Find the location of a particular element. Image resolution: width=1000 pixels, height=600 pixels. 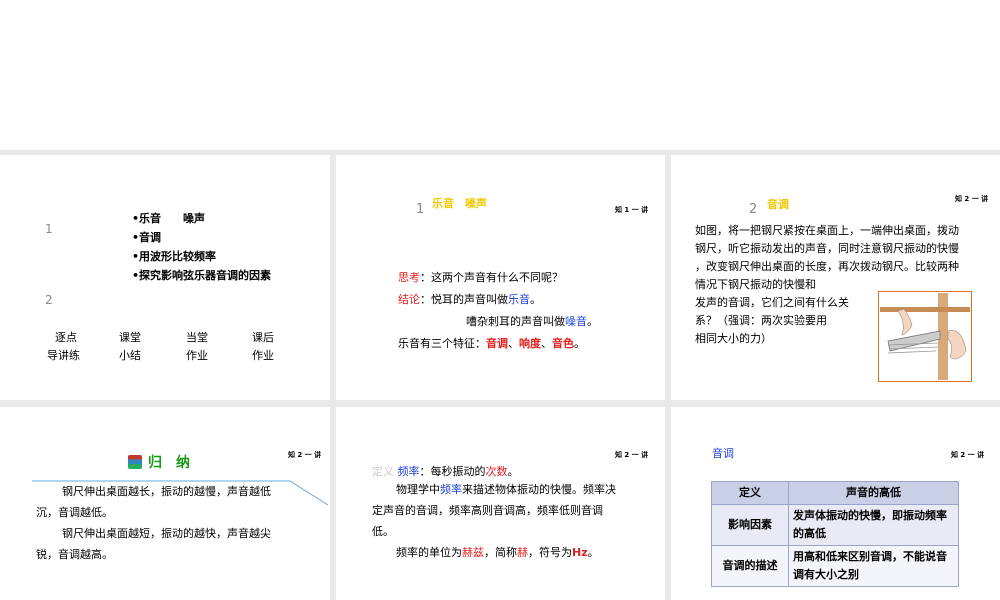

features-text: 乐音有三个特征： is located at coordinates (442, 343).